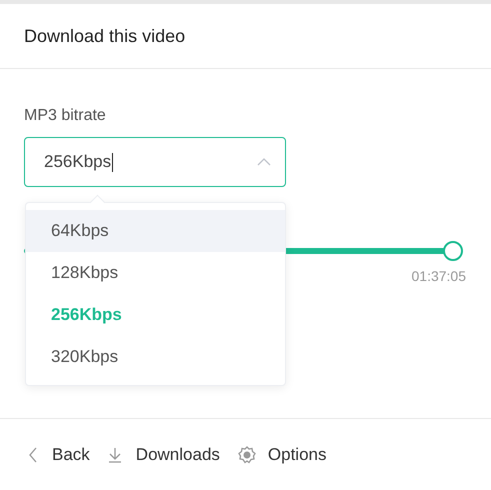  Describe the element at coordinates (155, 357) in the screenshot. I see `dropdown-option: 320Kbps` at that location.